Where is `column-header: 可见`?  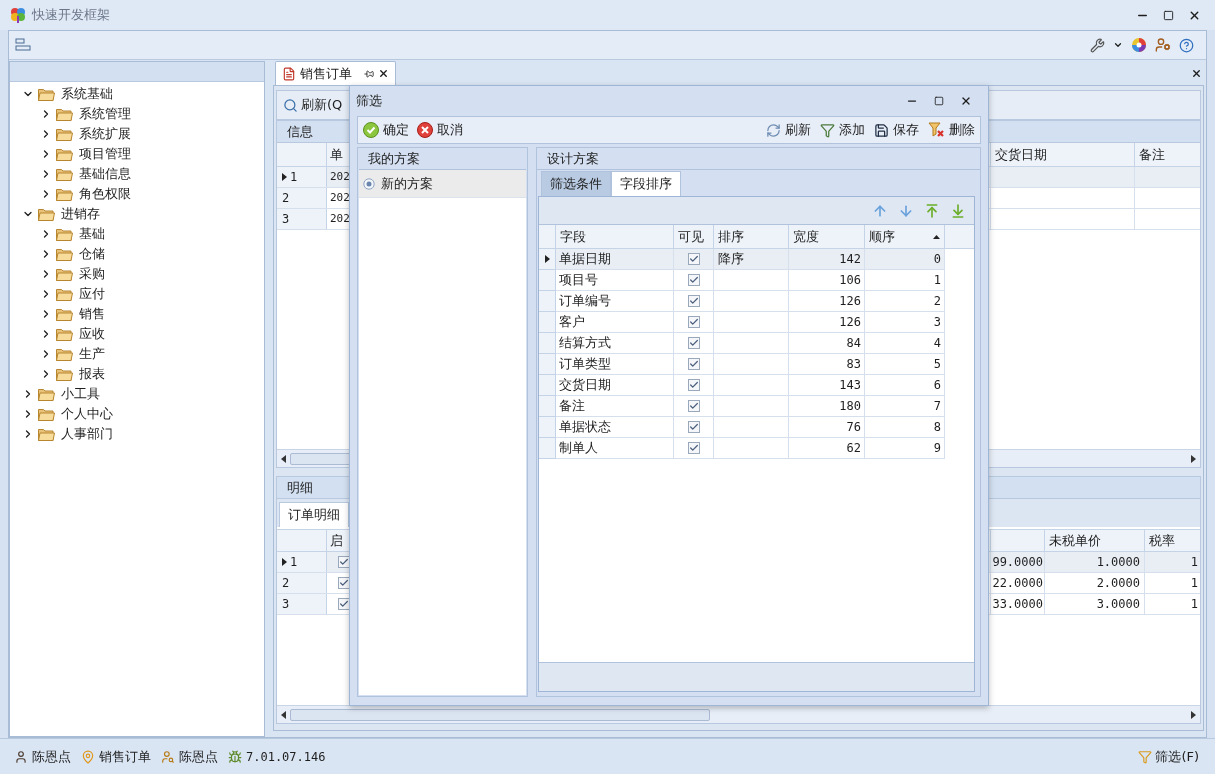 column-header: 可见 is located at coordinates (694, 236).